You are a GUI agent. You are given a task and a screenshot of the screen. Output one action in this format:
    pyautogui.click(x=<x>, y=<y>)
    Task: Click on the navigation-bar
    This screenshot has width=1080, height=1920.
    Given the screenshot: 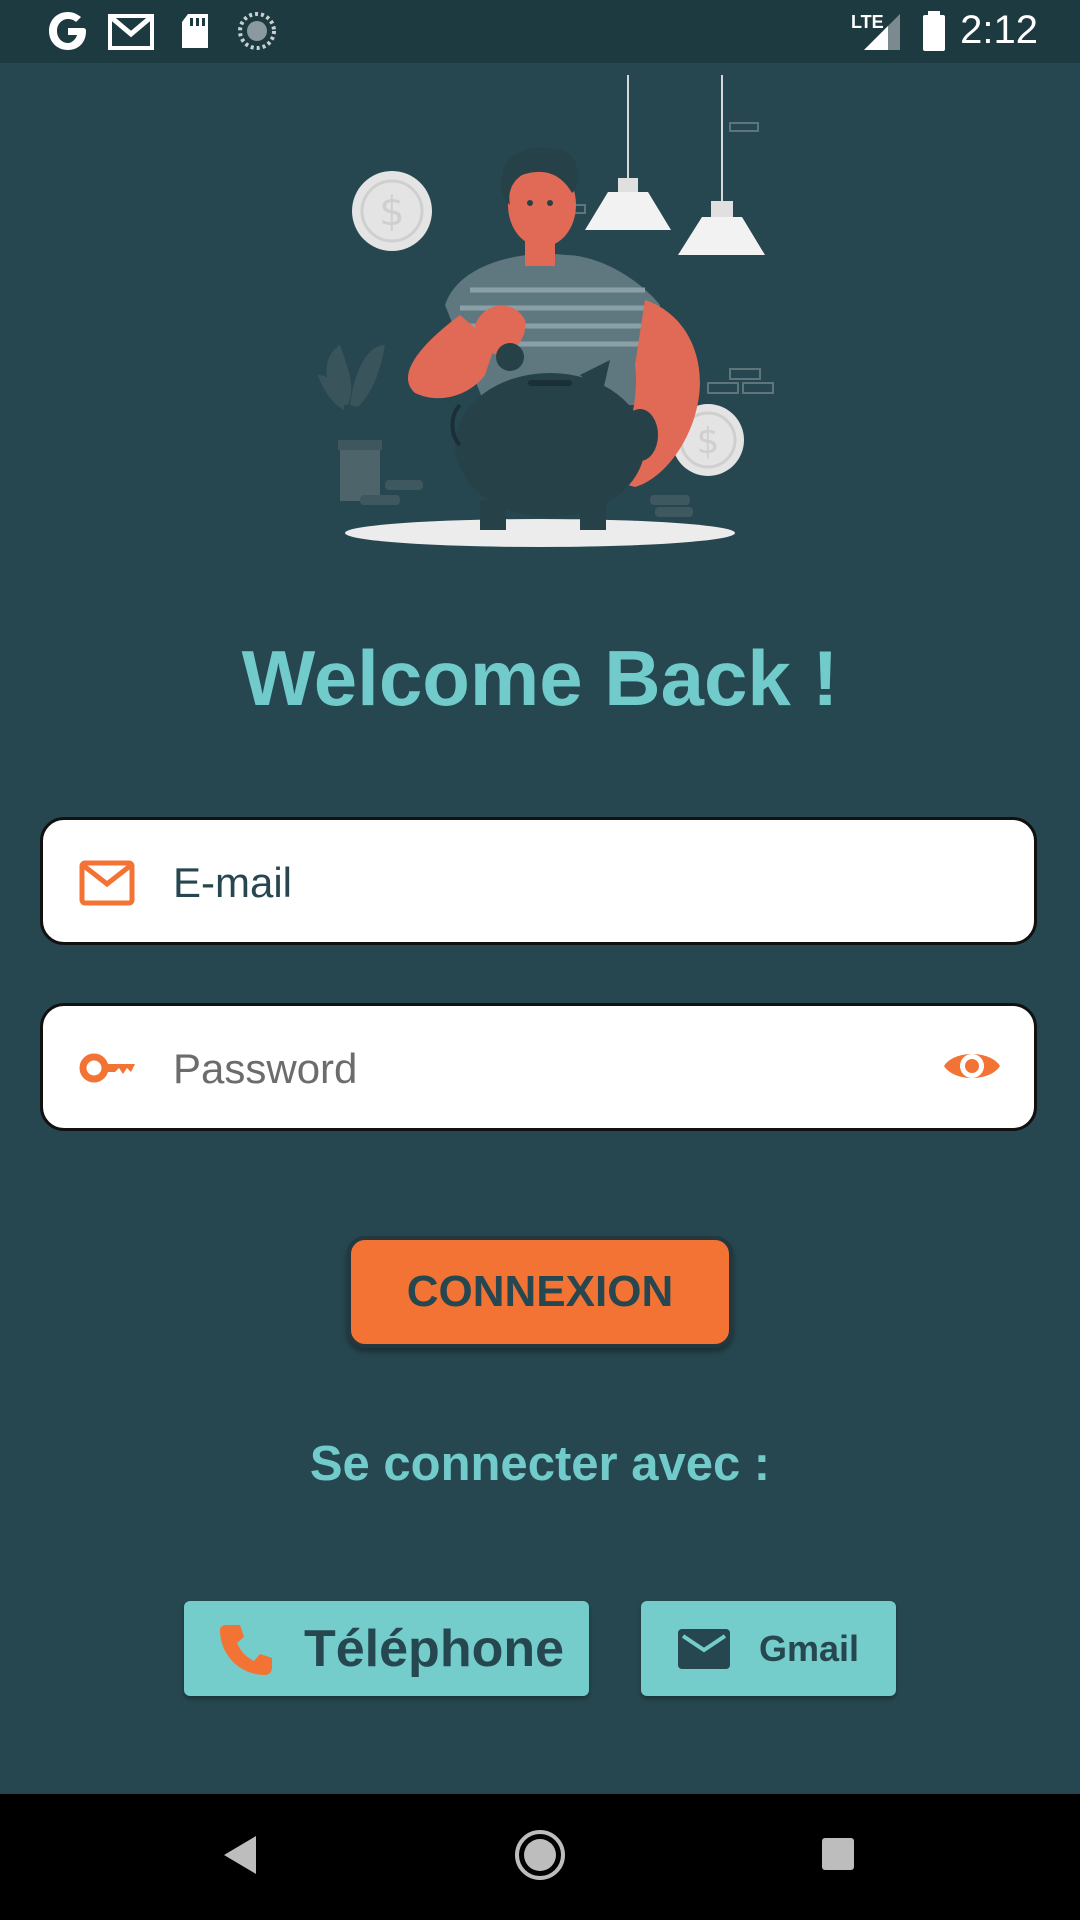 What is the action you would take?
    pyautogui.click(x=540, y=1857)
    